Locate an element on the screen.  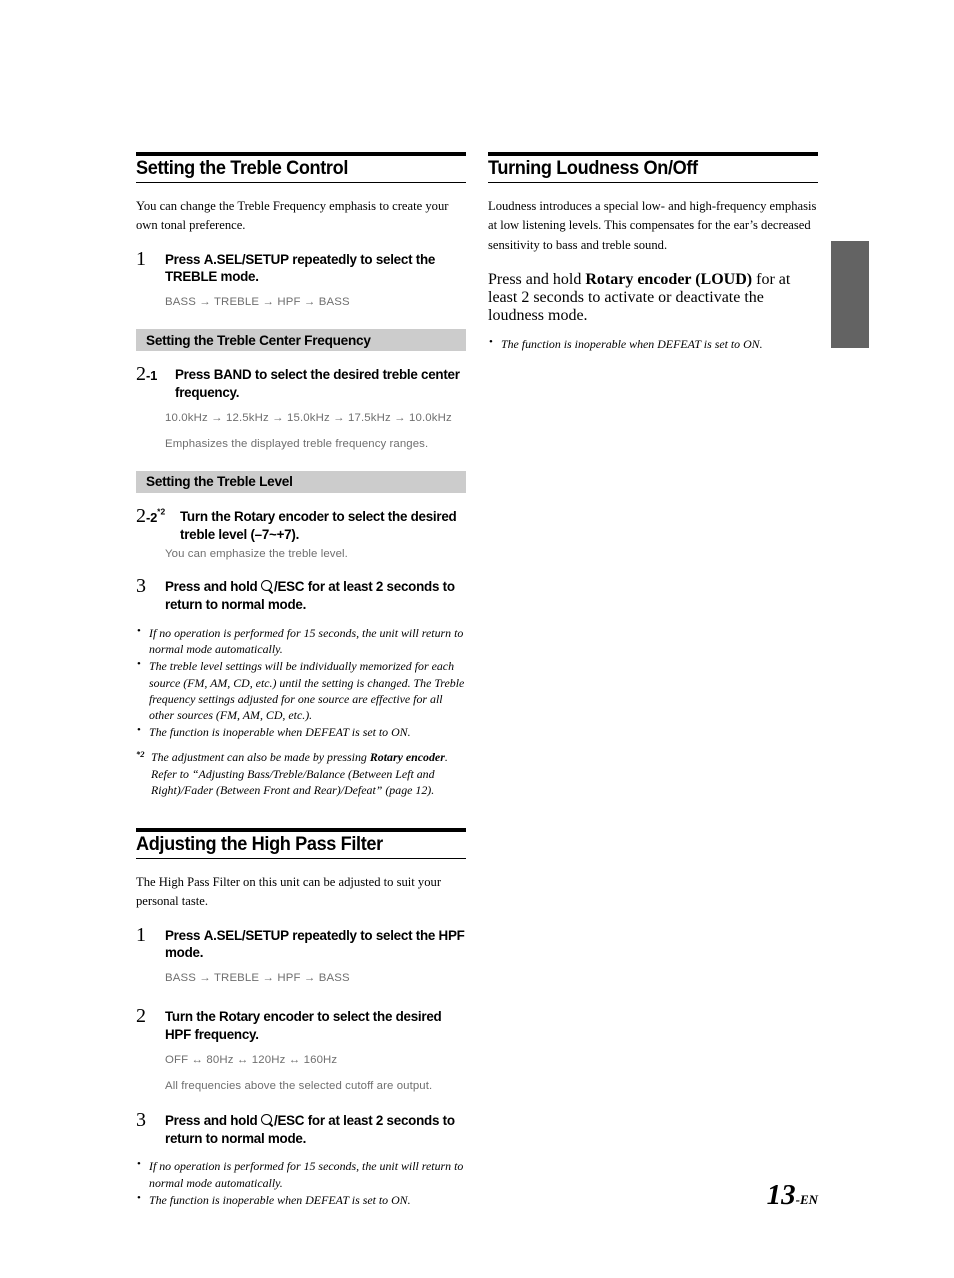
page-title-treble-control: Setting the Treble Control is located at coordinates (242, 168).